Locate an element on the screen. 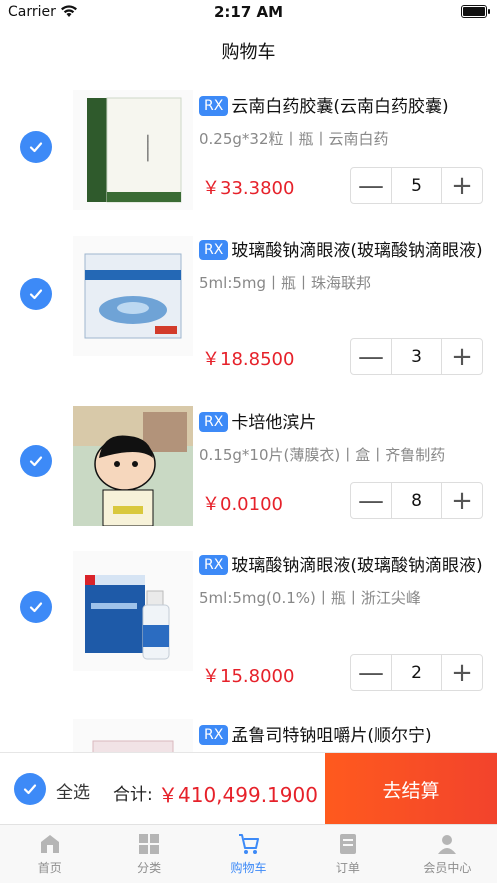 The height and width of the screenshot is (883, 497). checkout-bar: 全选 合计: ￥410,499.1900 去结算 is located at coordinates (248, 788).